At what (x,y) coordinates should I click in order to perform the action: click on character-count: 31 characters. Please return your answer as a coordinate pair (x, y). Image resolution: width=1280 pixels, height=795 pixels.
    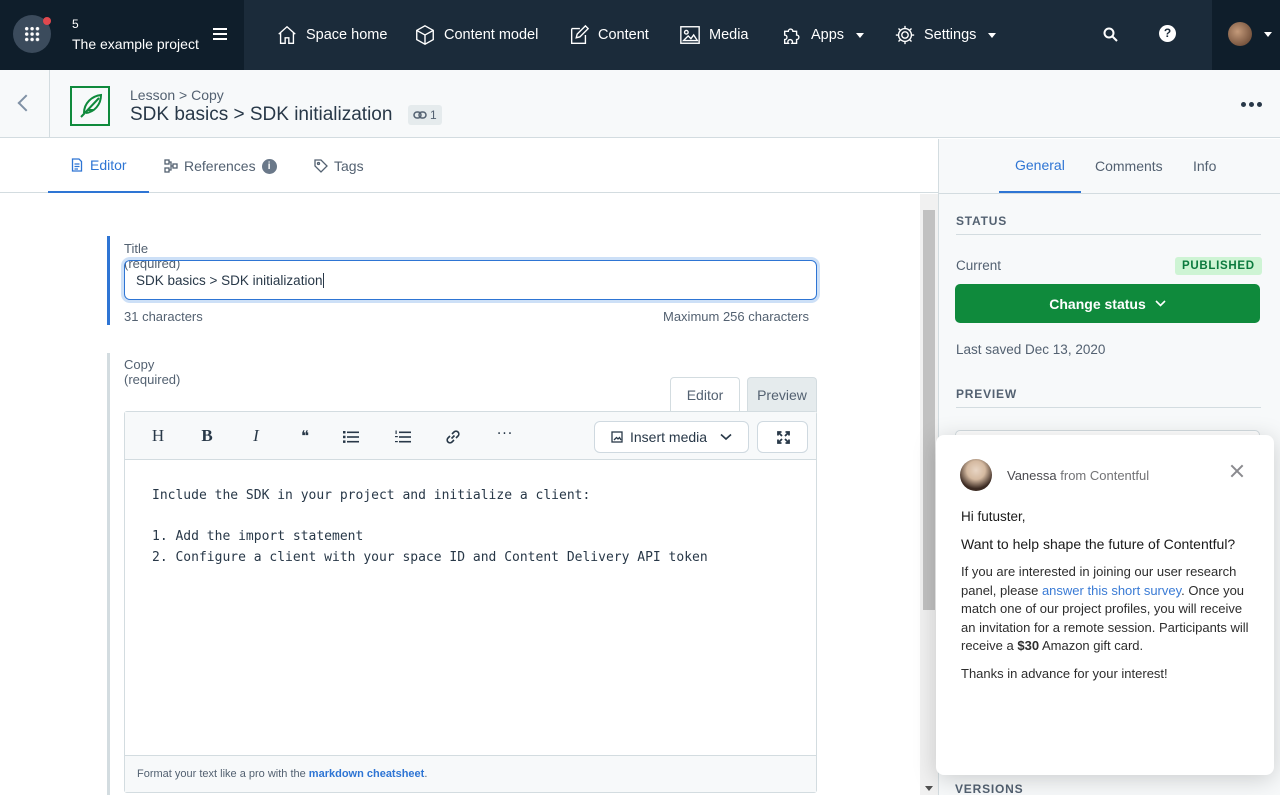
    Looking at the image, I should click on (163, 316).